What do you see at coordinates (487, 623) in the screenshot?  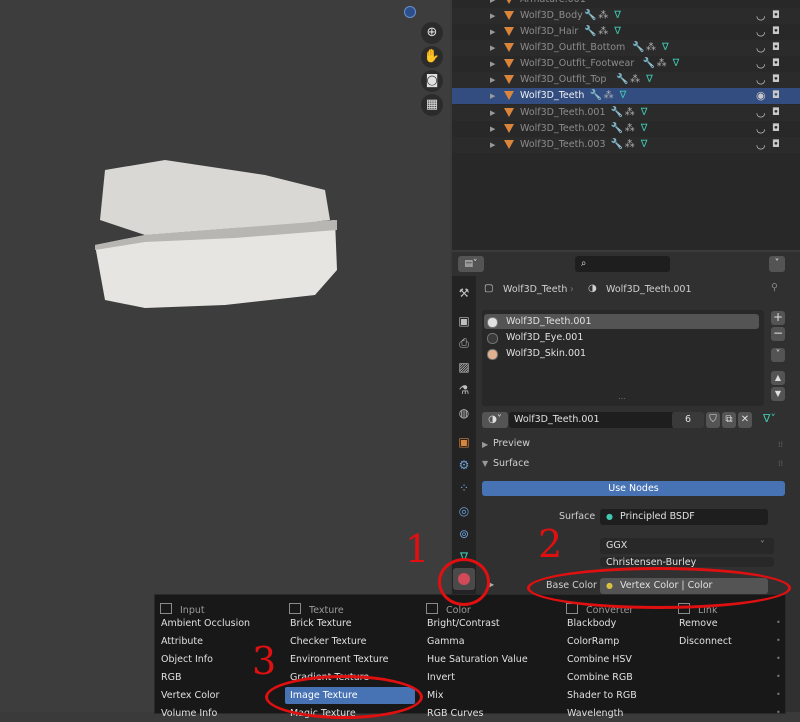 I see `menu-item-color: Bright/Contrast` at bounding box center [487, 623].